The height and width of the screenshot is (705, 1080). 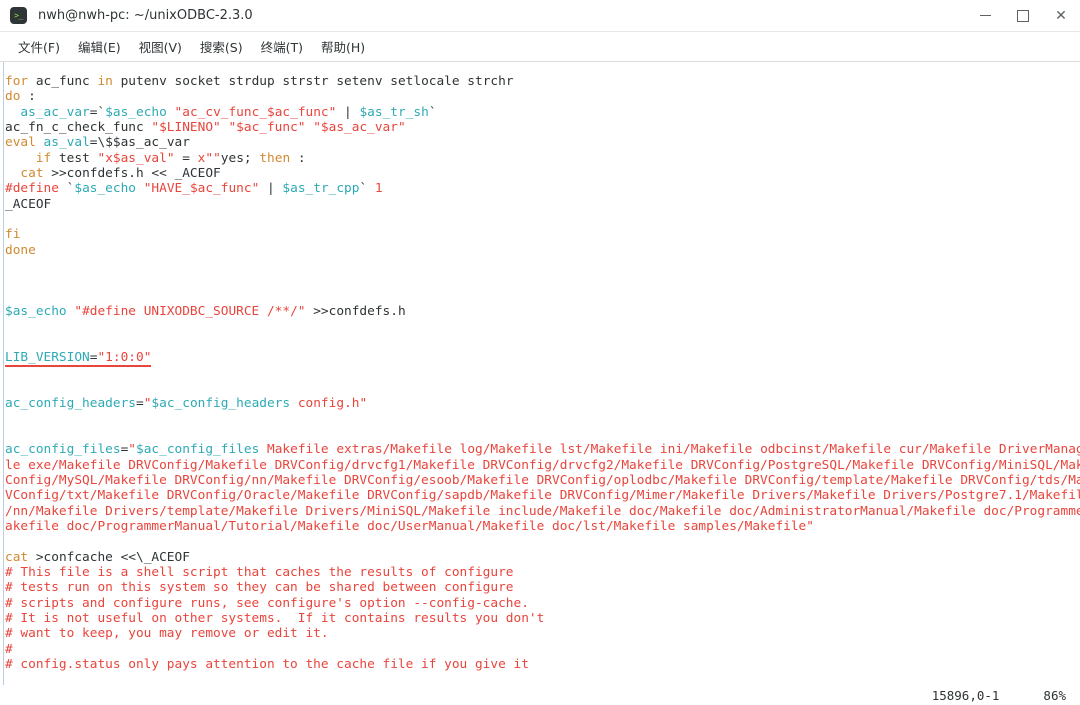 I want to click on menu-bar: 文件(F) 编辑(E) 视图(V) 搜索(S) 终端(T) 帮助(H), so click(x=540, y=47).